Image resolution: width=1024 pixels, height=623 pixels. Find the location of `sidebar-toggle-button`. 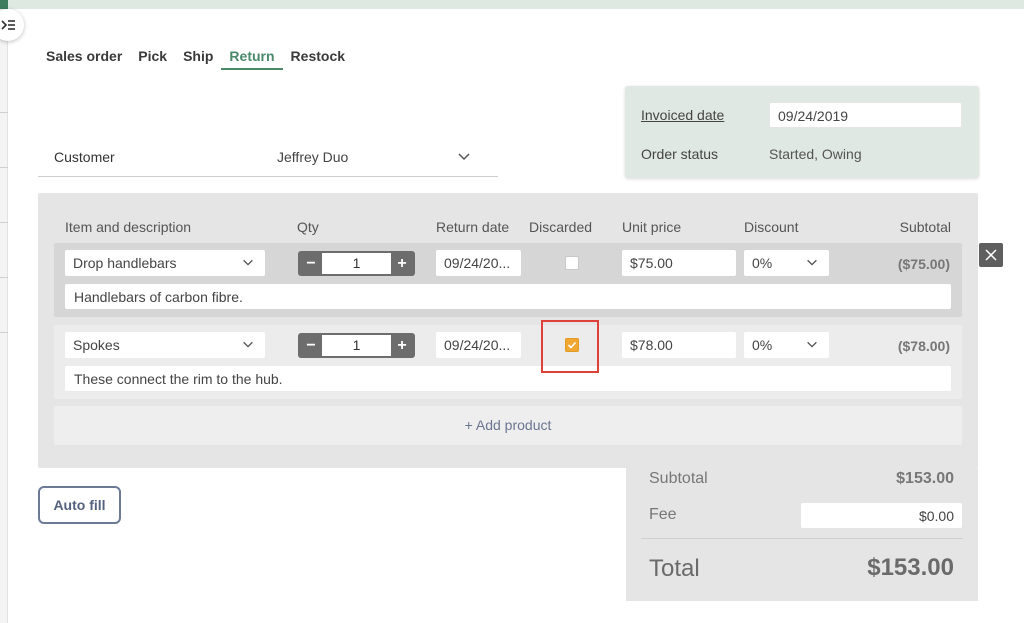

sidebar-toggle-button is located at coordinates (12, 25).